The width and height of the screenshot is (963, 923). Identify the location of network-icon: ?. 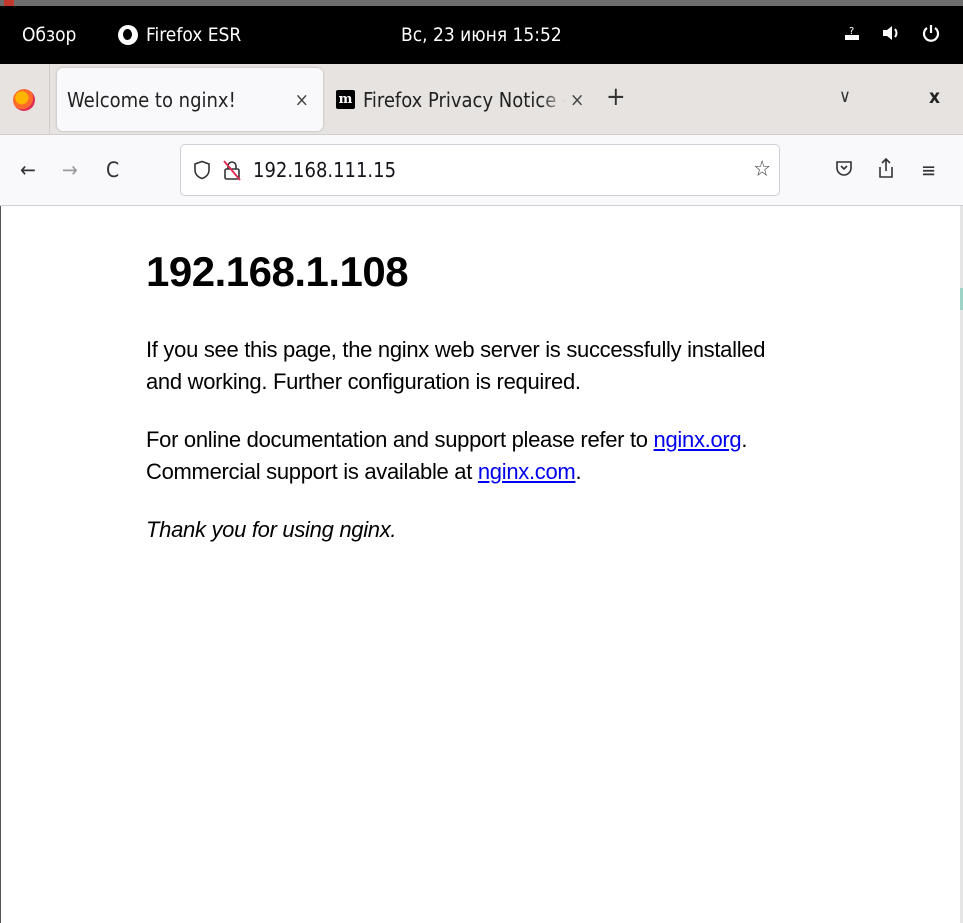
(852, 35).